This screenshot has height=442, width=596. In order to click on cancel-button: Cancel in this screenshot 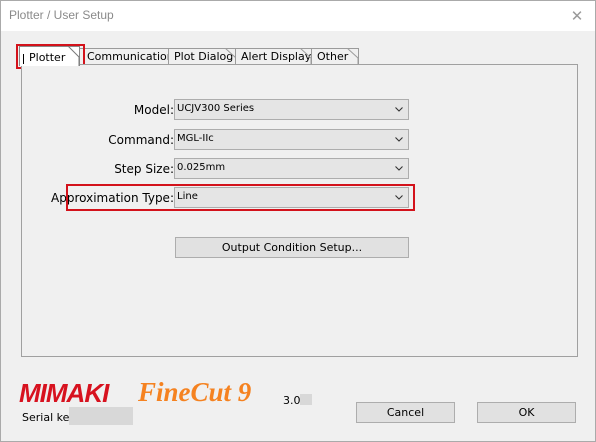, I will do `click(405, 412)`.